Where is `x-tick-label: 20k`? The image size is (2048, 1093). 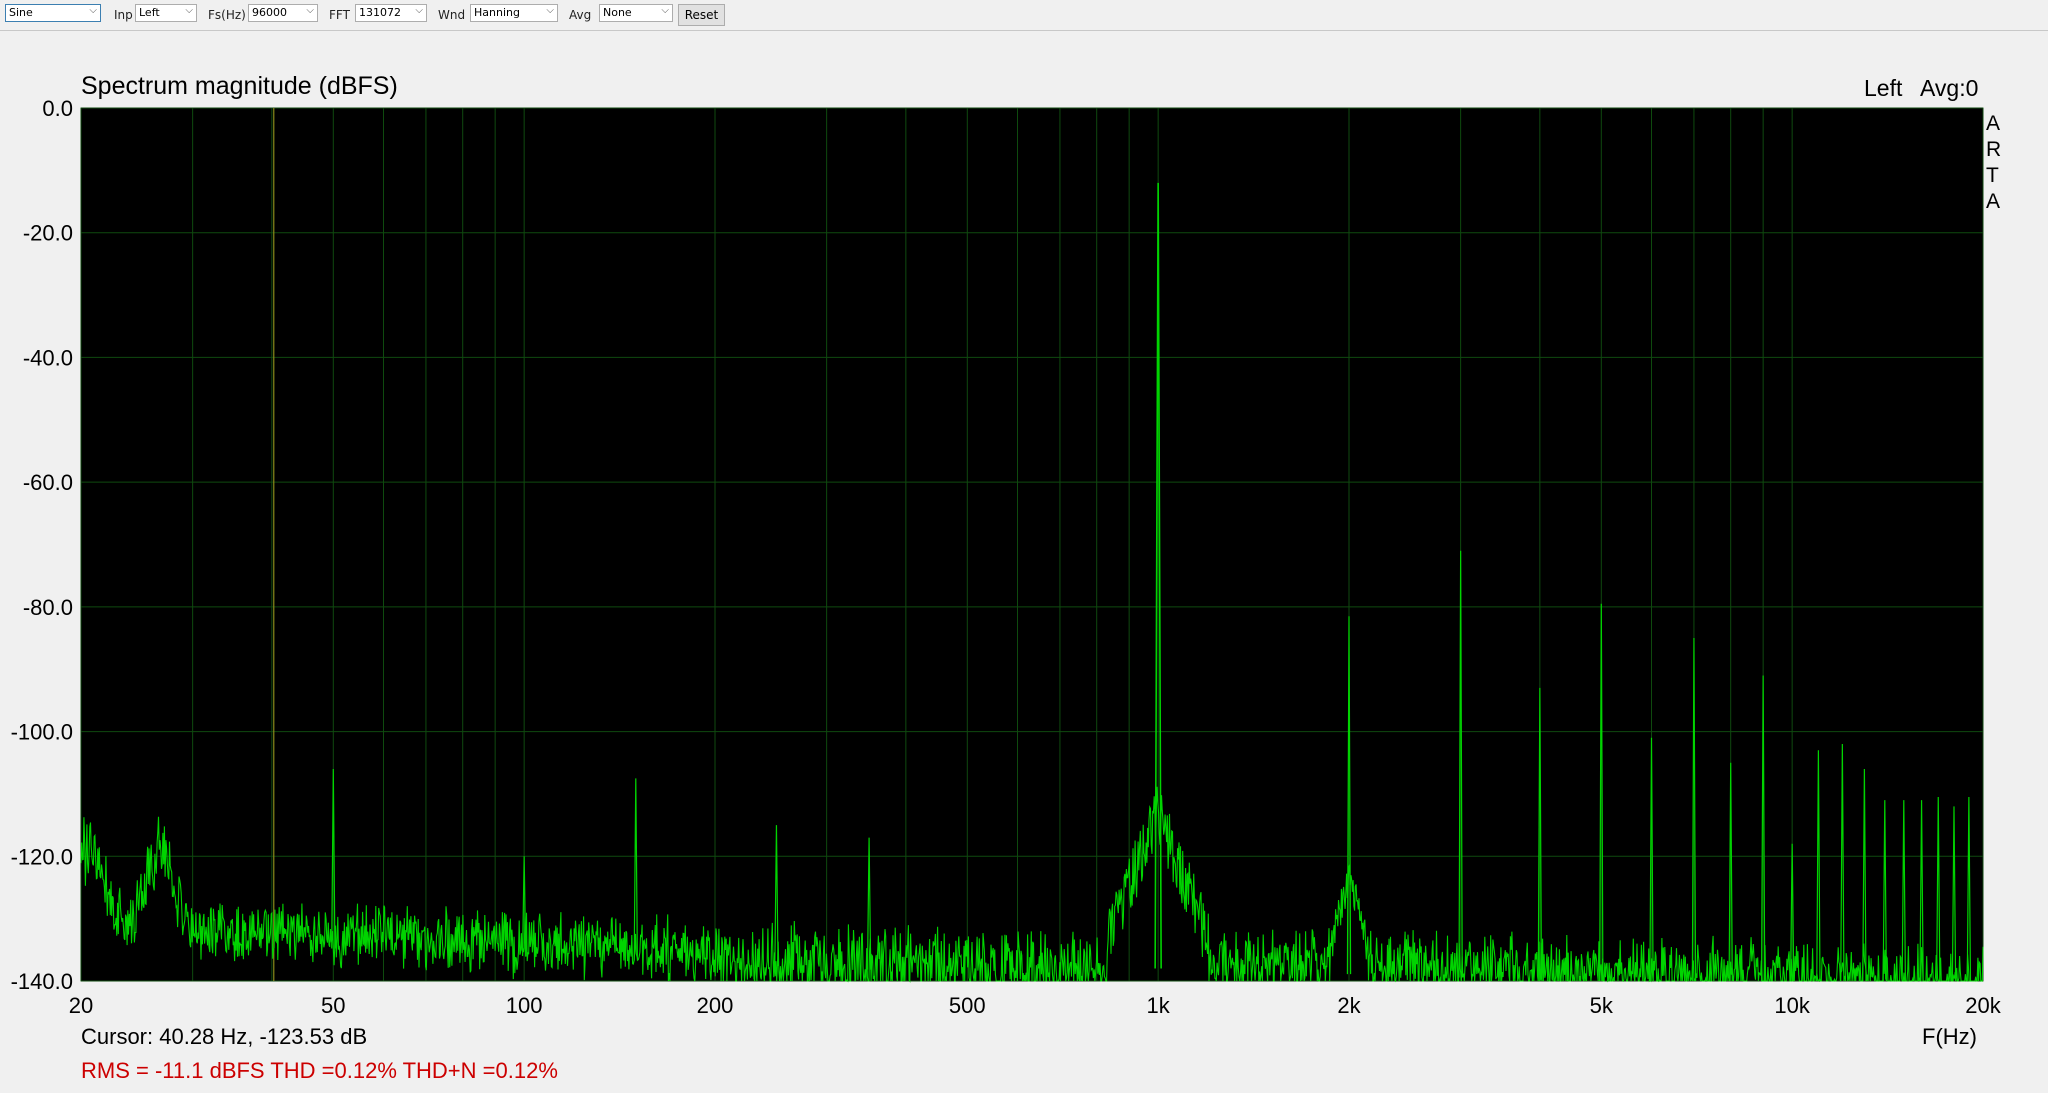
x-tick-label: 20k is located at coordinates (1983, 1005).